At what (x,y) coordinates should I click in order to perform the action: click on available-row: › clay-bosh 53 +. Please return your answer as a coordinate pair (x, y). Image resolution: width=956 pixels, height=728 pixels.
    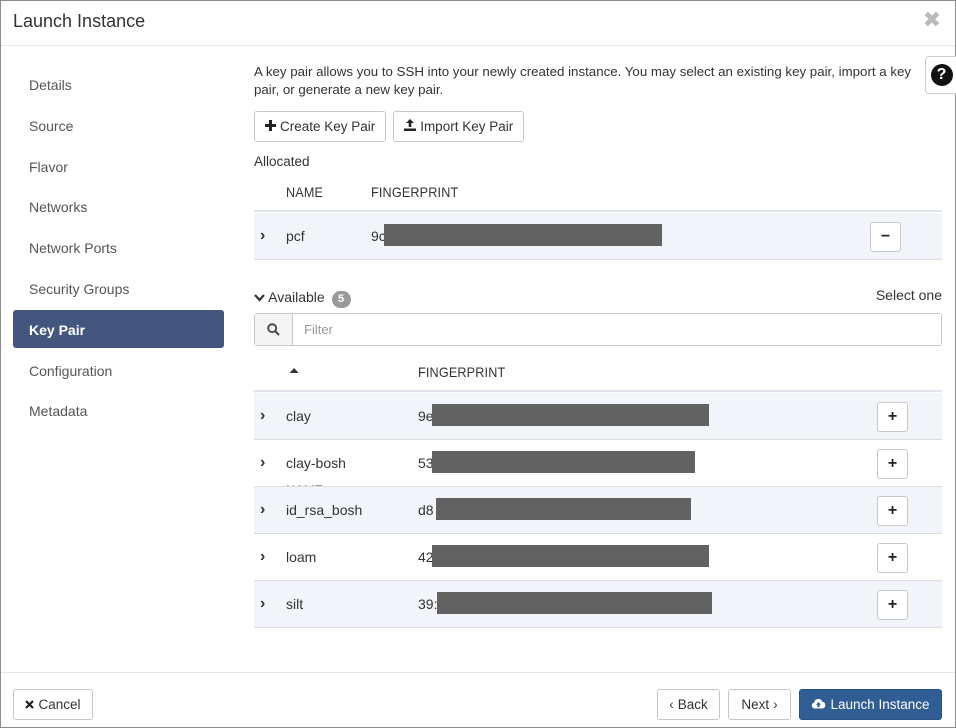
    Looking at the image, I should click on (598, 463).